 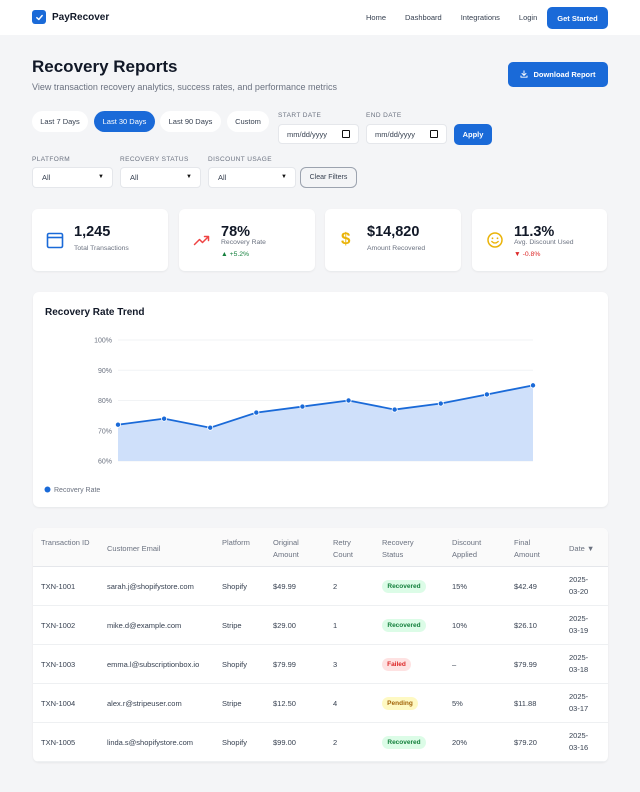 I want to click on range-30-days: Last 30 Days, so click(x=124, y=121).